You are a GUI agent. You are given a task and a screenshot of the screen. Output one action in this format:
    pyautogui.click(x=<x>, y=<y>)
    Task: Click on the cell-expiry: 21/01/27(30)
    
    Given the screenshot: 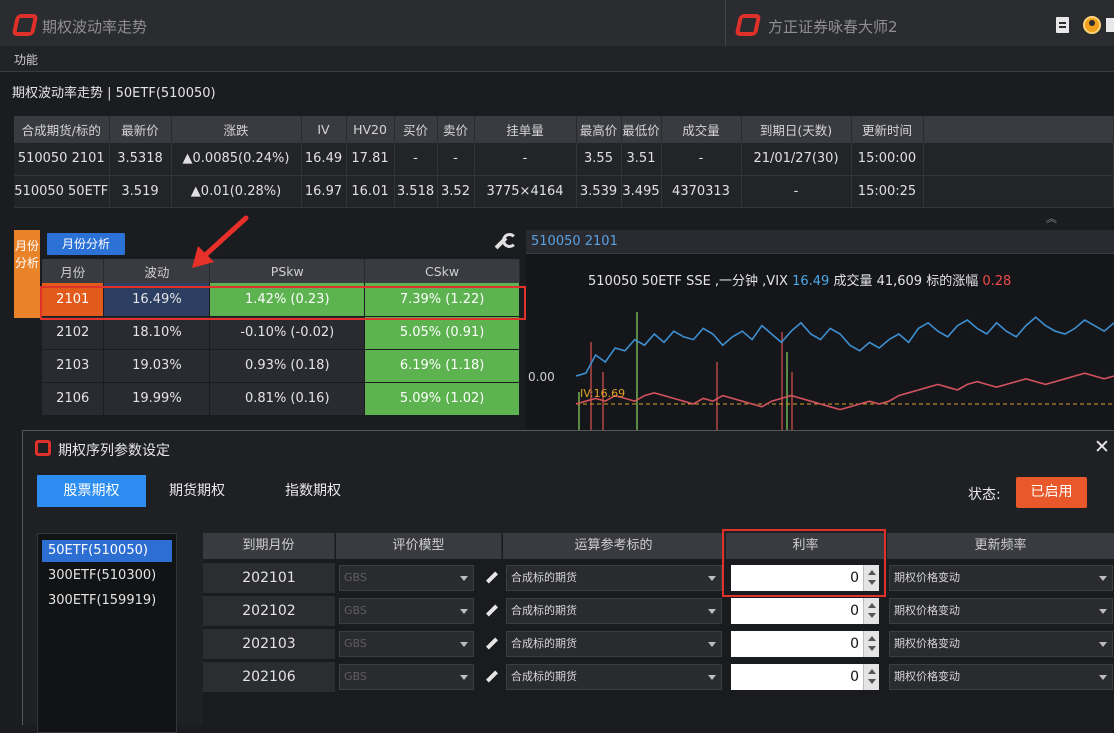 What is the action you would take?
    pyautogui.click(x=796, y=159)
    